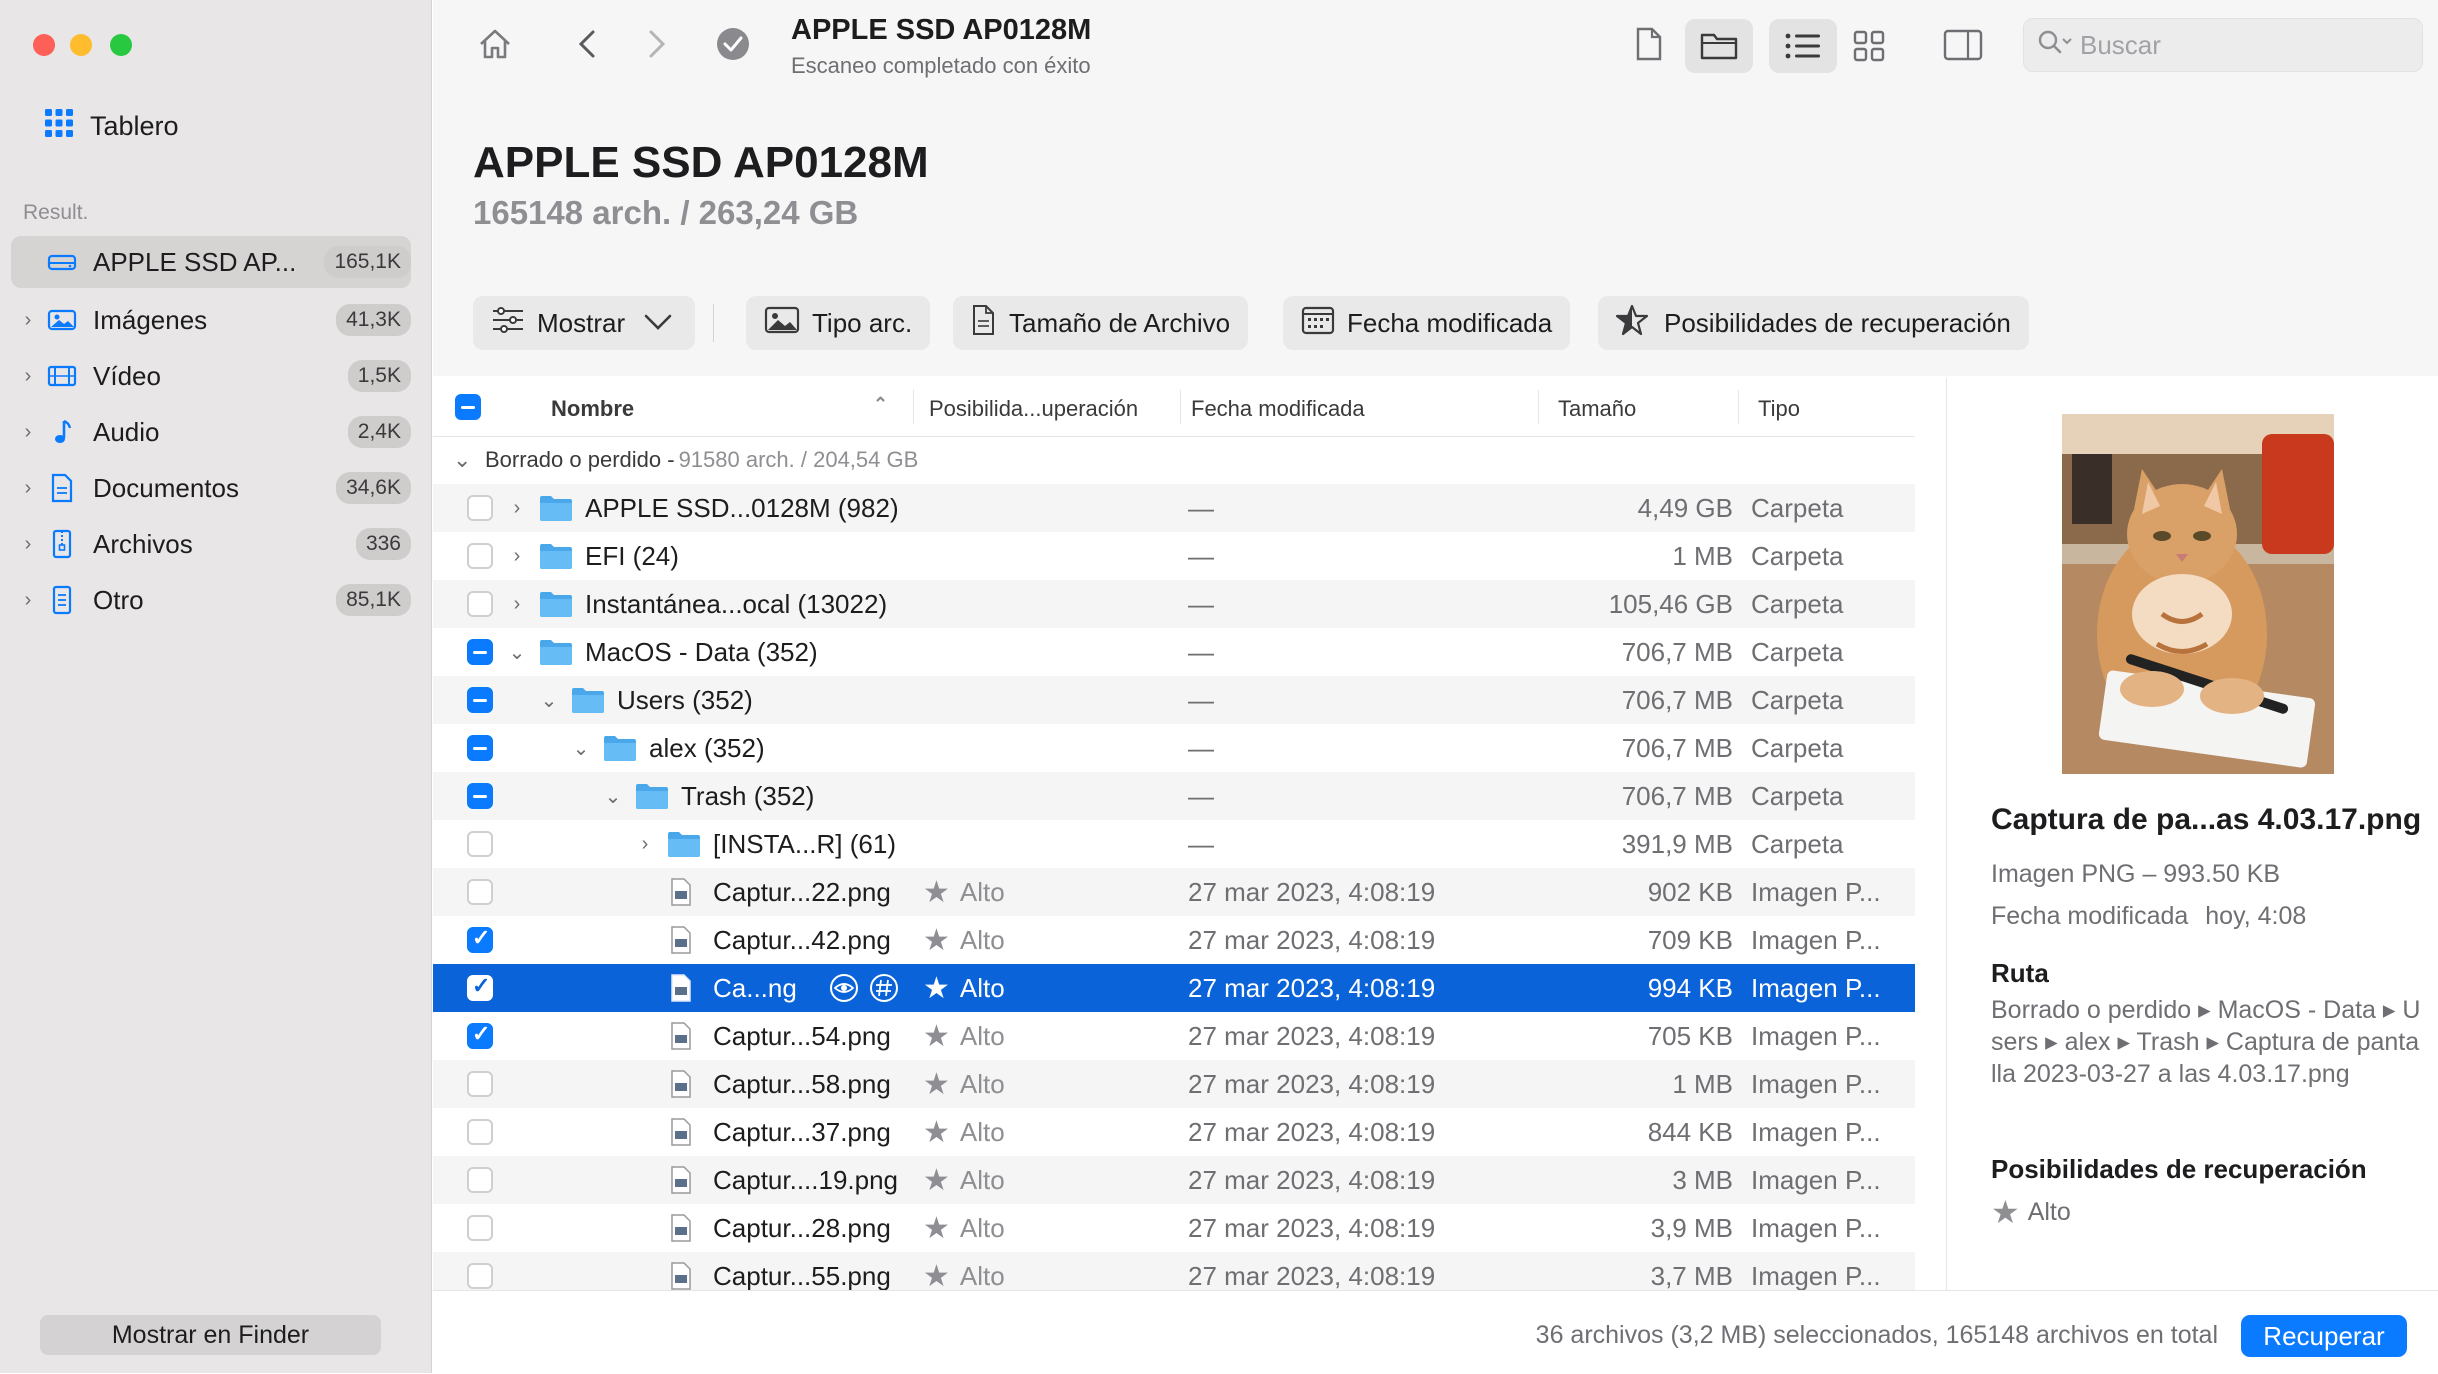 This screenshot has width=2438, height=1374. Describe the element at coordinates (210, 1335) in the screenshot. I see `show-in-finder-button: Mostrar en Finder` at that location.